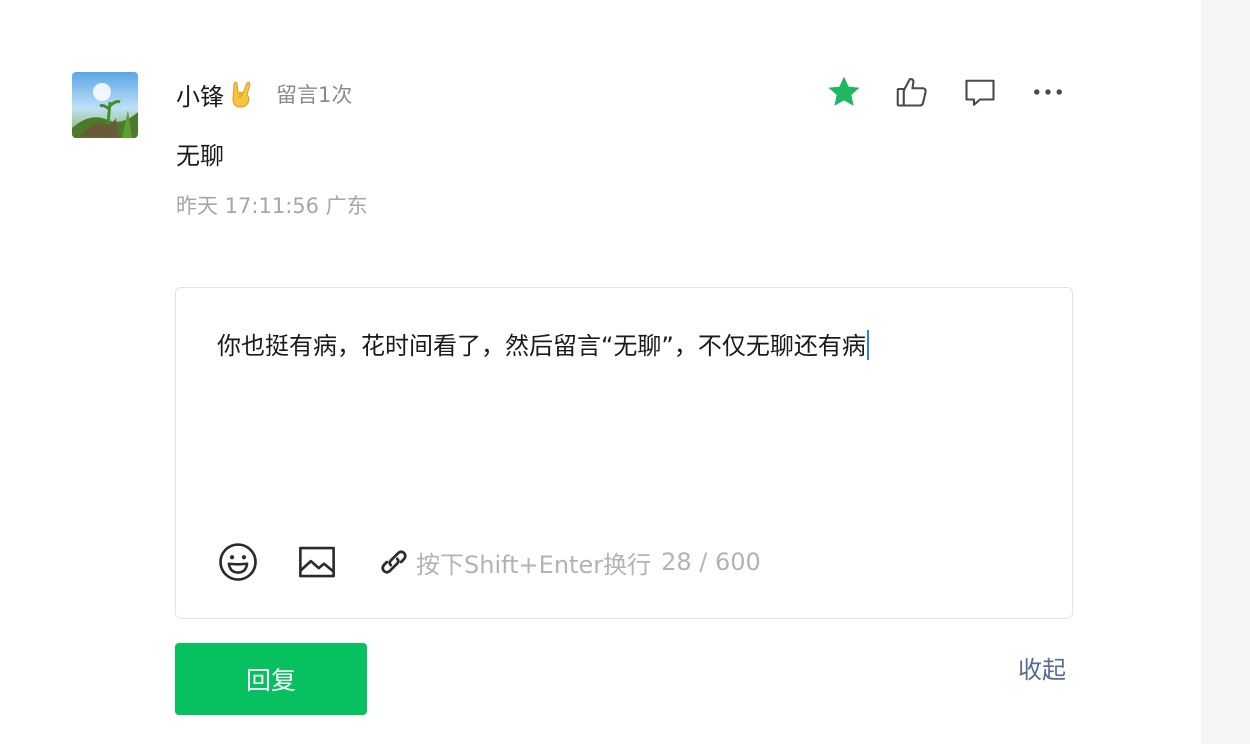 The height and width of the screenshot is (744, 1250). Describe the element at coordinates (314, 95) in the screenshot. I see `comment-count: 留言1次` at that location.